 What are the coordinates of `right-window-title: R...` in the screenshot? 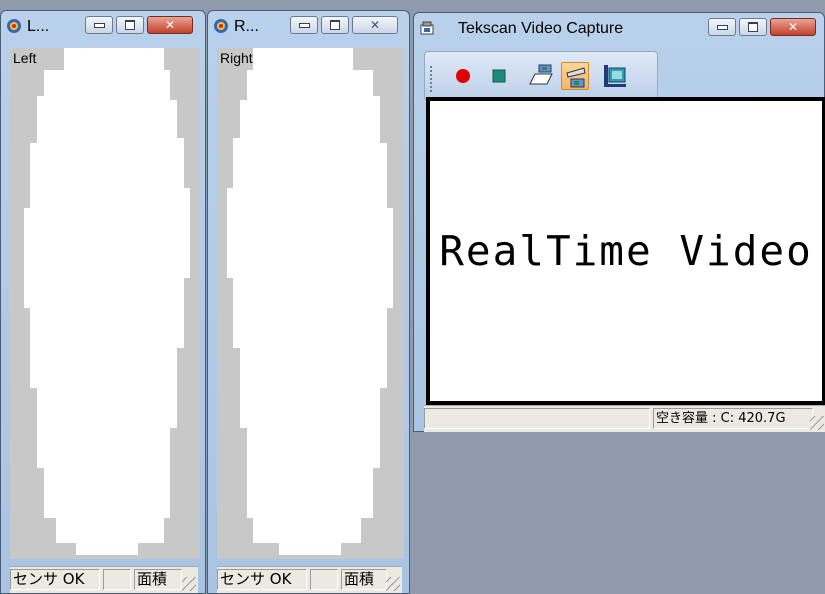 It's located at (246, 26).